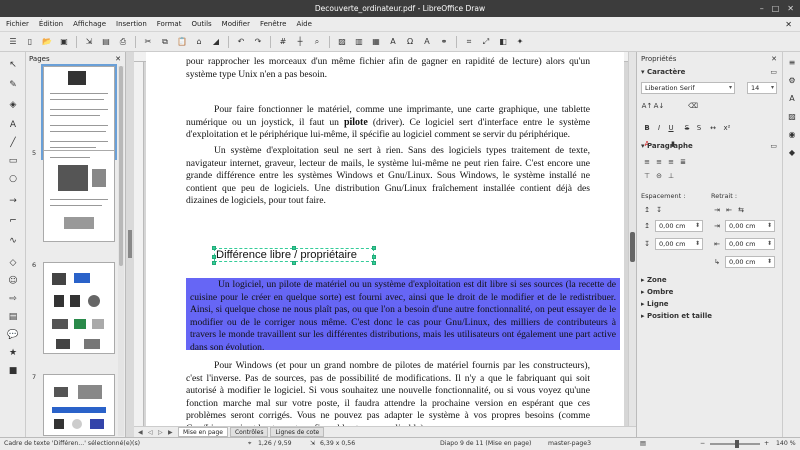  What do you see at coordinates (792, 116) in the screenshot?
I see `gallery-icon: ▨` at bounding box center [792, 116].